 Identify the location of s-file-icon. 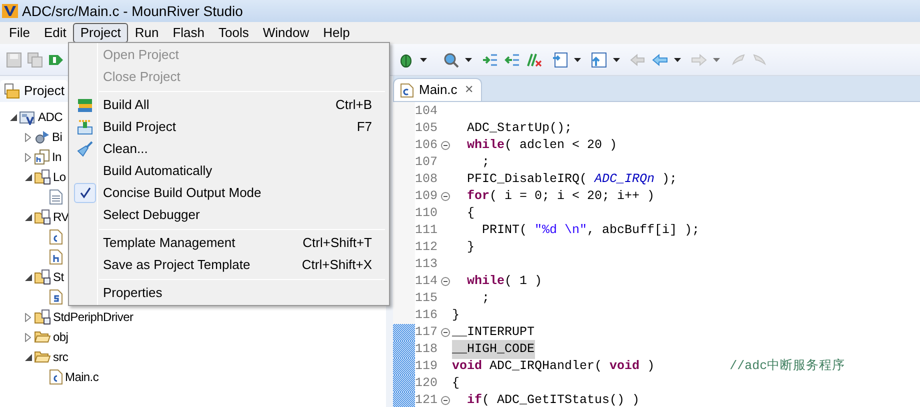
(56, 297).